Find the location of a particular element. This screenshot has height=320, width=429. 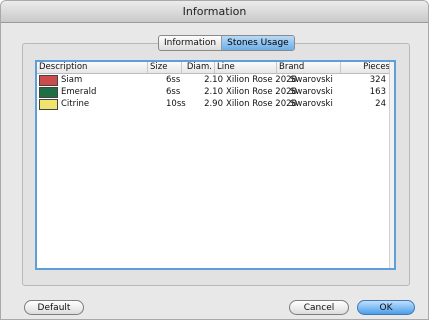

size-cell: 10ss is located at coordinates (176, 104).